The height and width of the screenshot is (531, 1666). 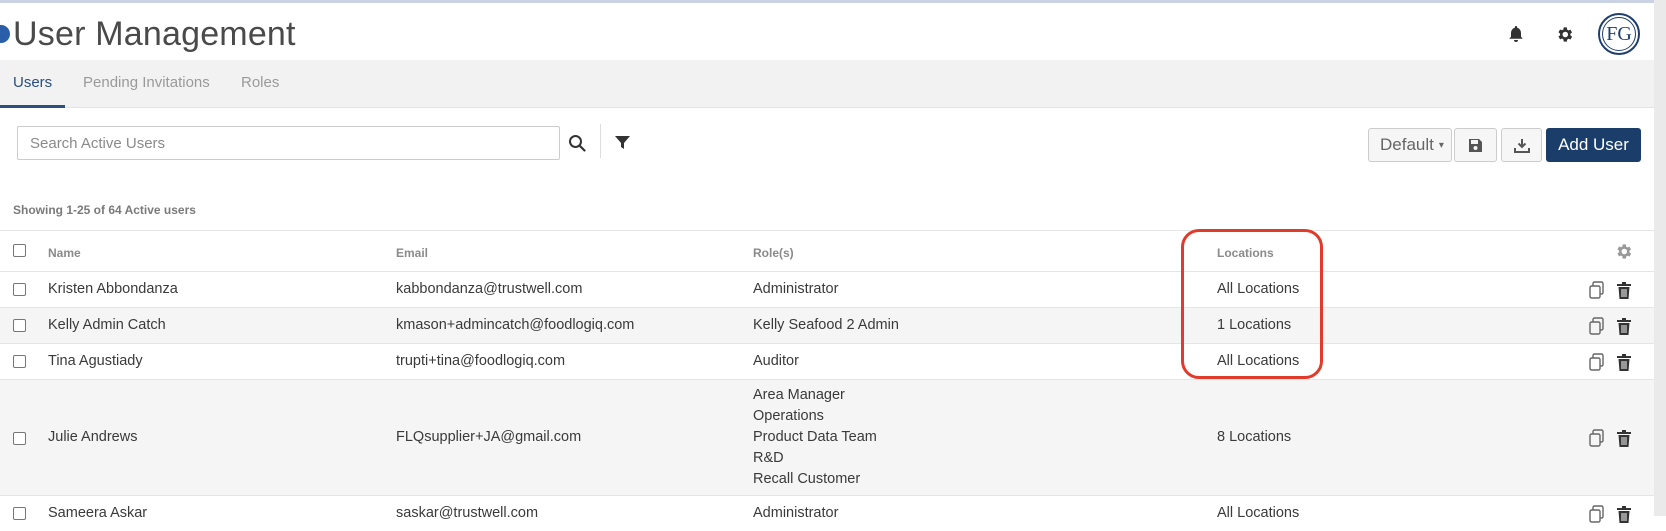 I want to click on page-title: User Management, so click(x=154, y=34).